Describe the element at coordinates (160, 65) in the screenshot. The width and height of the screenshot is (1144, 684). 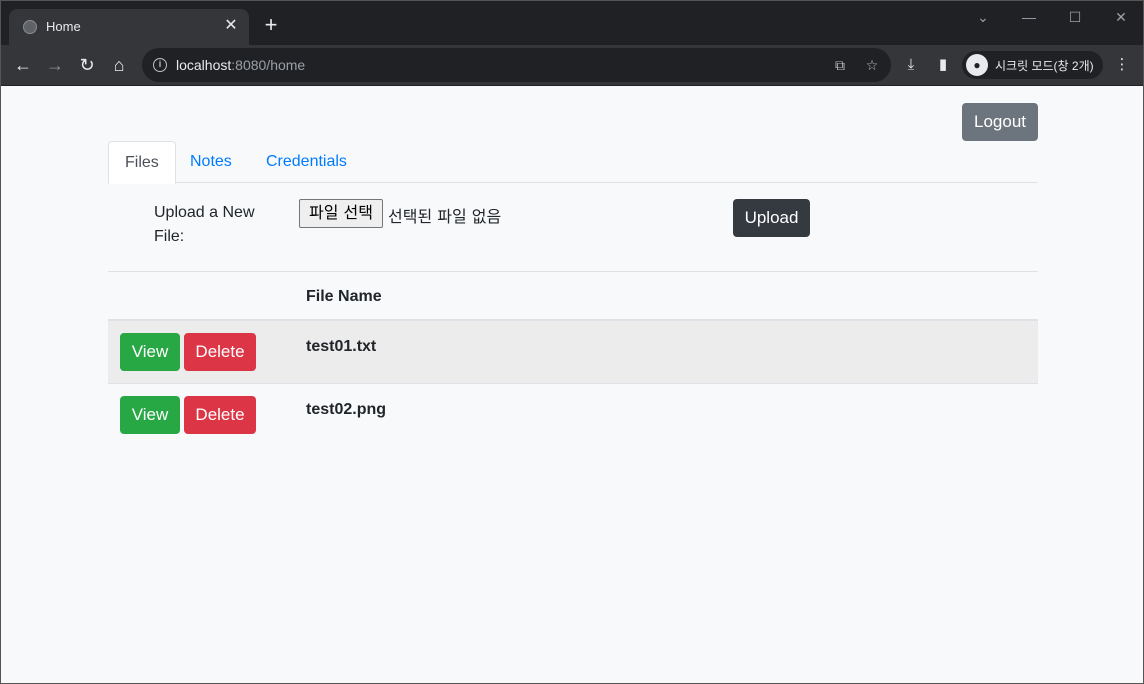
I see `info-icon: i` at that location.